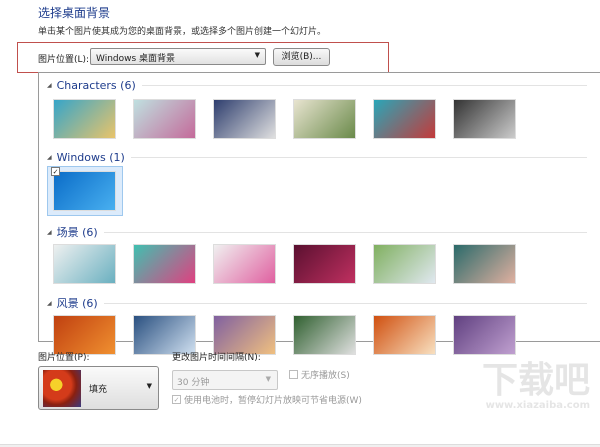  What do you see at coordinates (535, 386) in the screenshot?
I see `watermark-logo: 下载吧 www.xiazaiba.com` at bounding box center [535, 386].